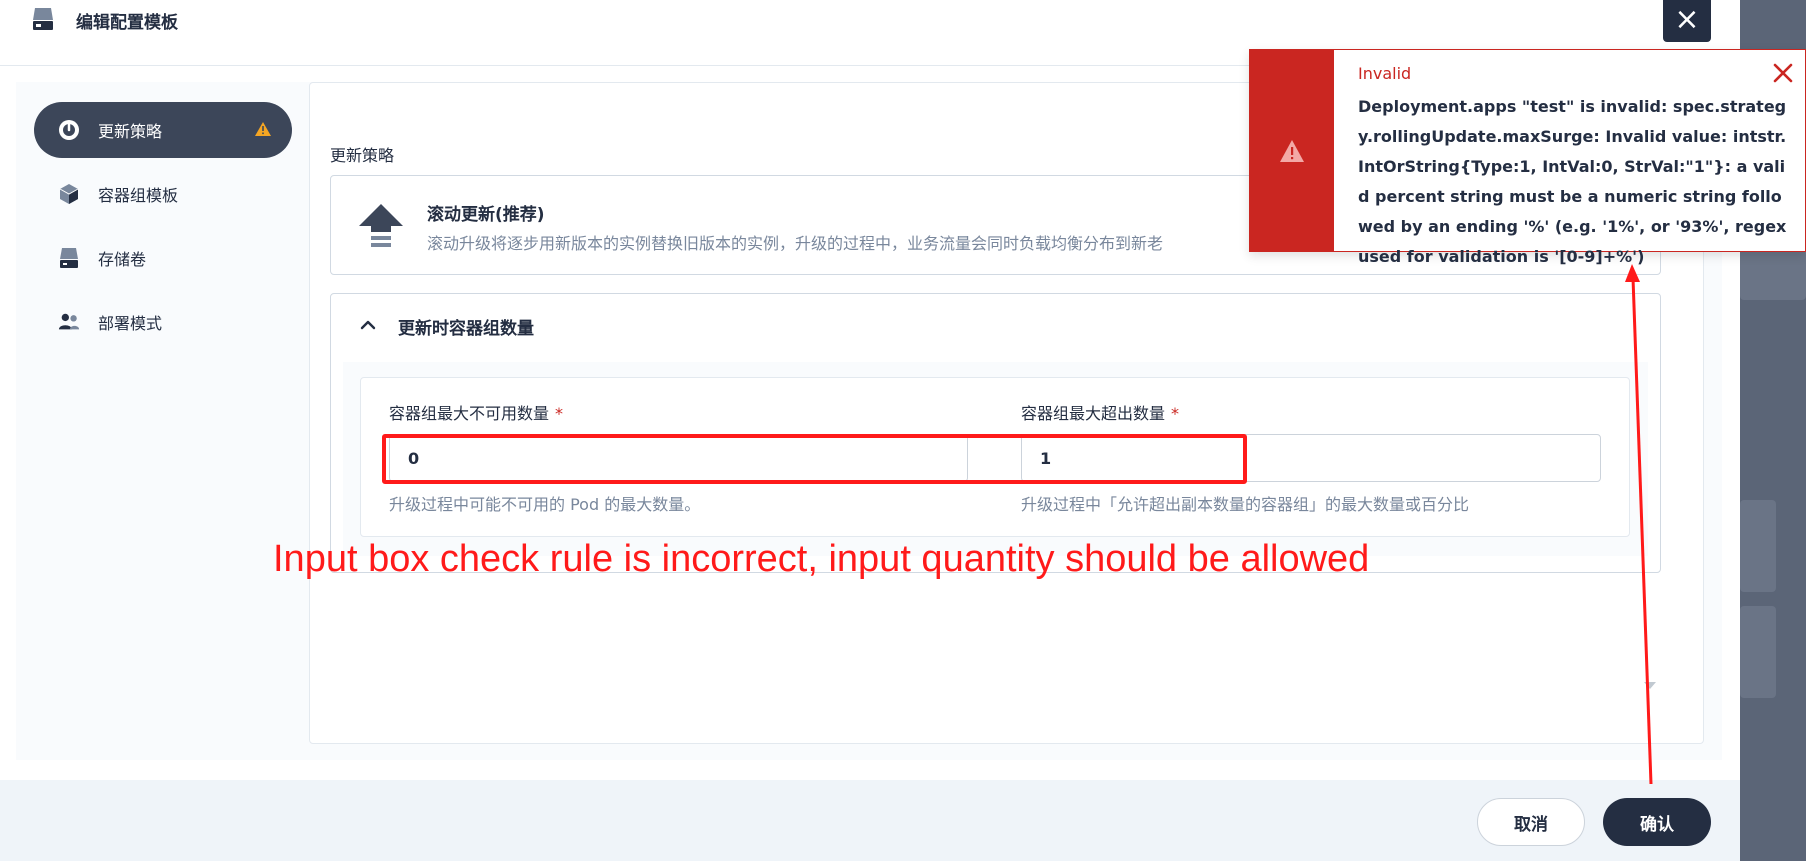 This screenshot has width=1806, height=861. I want to click on close-button: ×, so click(1687, 21).